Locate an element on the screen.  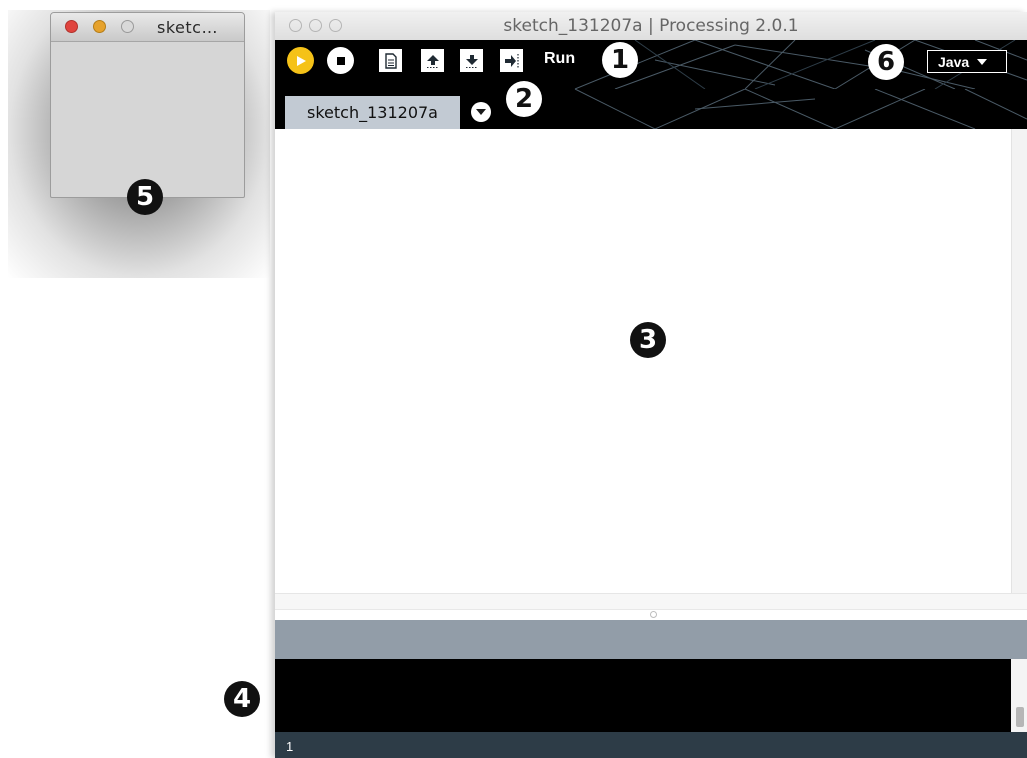
callout-6: 6 is located at coordinates (886, 62).